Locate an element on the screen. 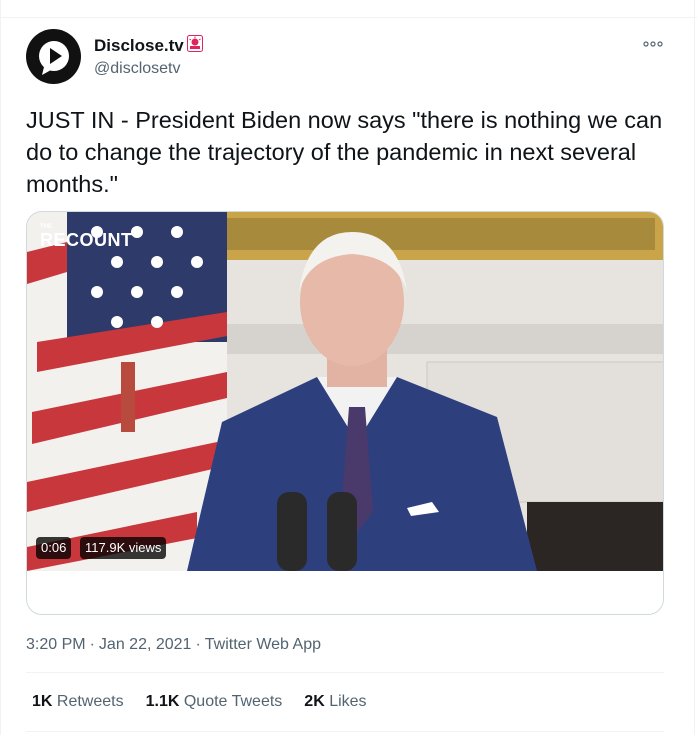 The image size is (697, 735). tweet-meta: 3:20 PM · Jan 22, 2021 · Twitter Web App is located at coordinates (175, 645).